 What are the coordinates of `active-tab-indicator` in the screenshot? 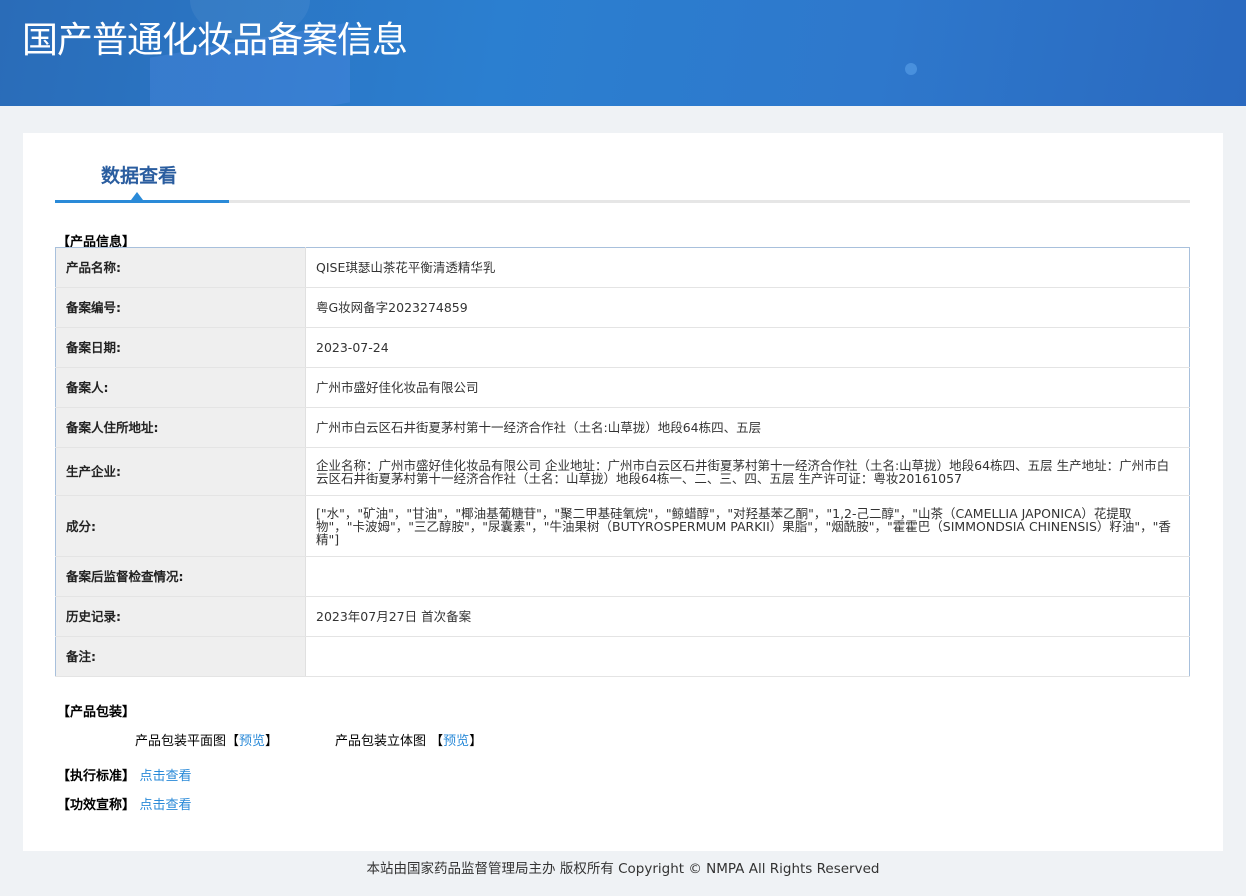 It's located at (142, 201).